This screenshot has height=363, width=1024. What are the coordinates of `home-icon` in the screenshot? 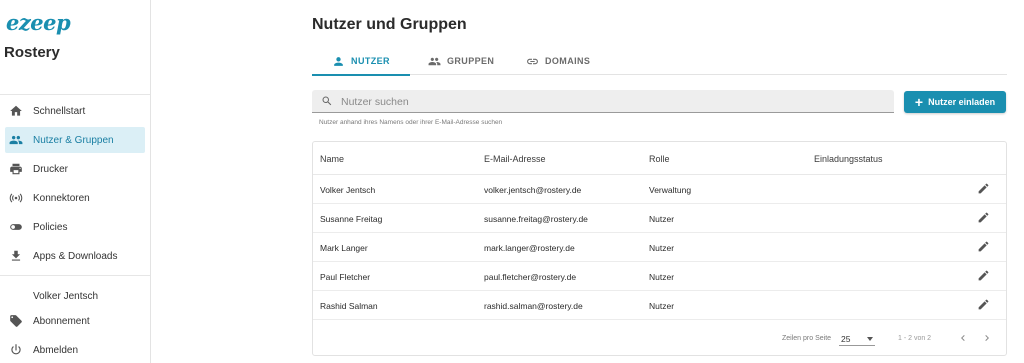 It's located at (16, 111).